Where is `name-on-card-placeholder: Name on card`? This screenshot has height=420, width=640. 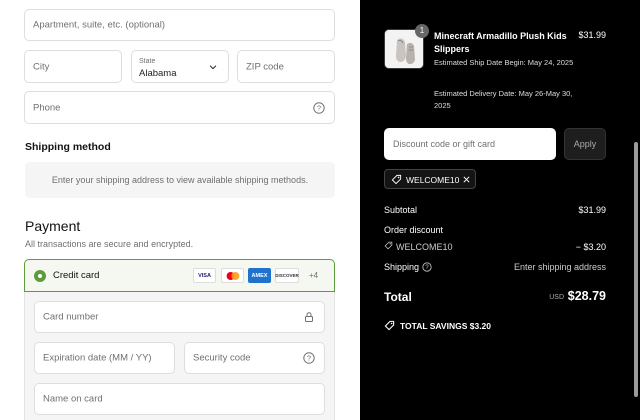
name-on-card-placeholder: Name on card is located at coordinates (73, 399).